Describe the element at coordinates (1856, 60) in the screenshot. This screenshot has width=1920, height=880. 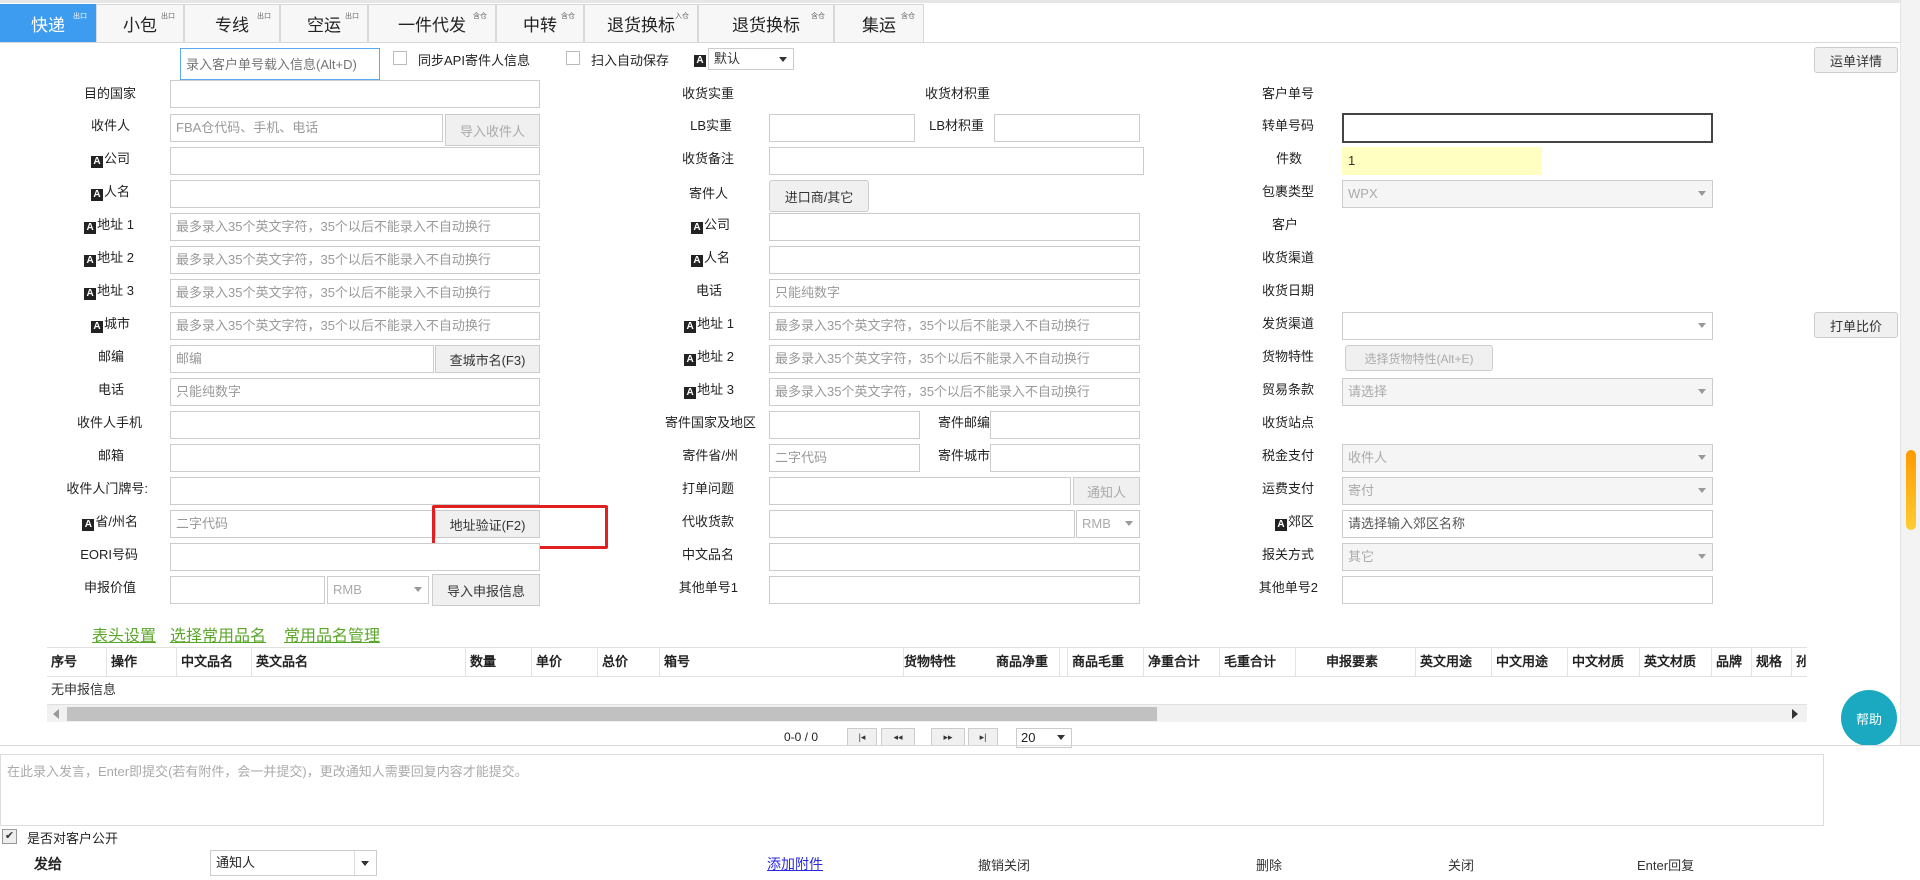
I see `waybill-detail-button: 运单详情` at that location.